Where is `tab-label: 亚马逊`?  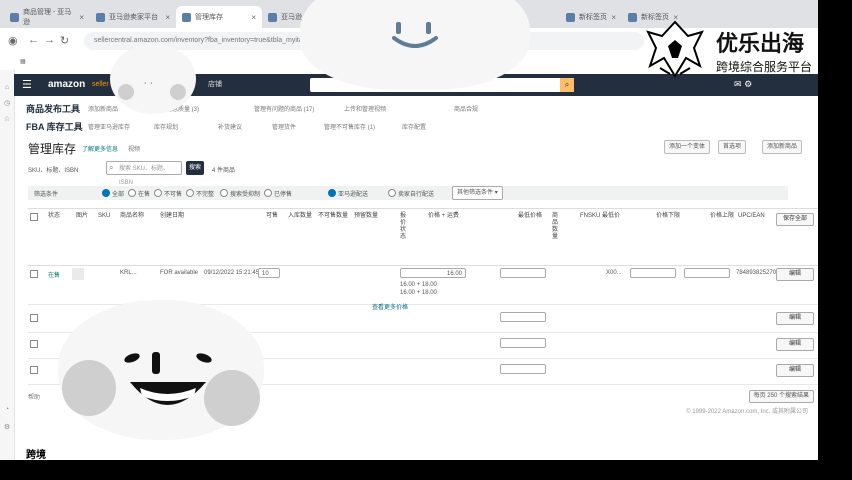 tab-label: 亚马逊 is located at coordinates (291, 17).